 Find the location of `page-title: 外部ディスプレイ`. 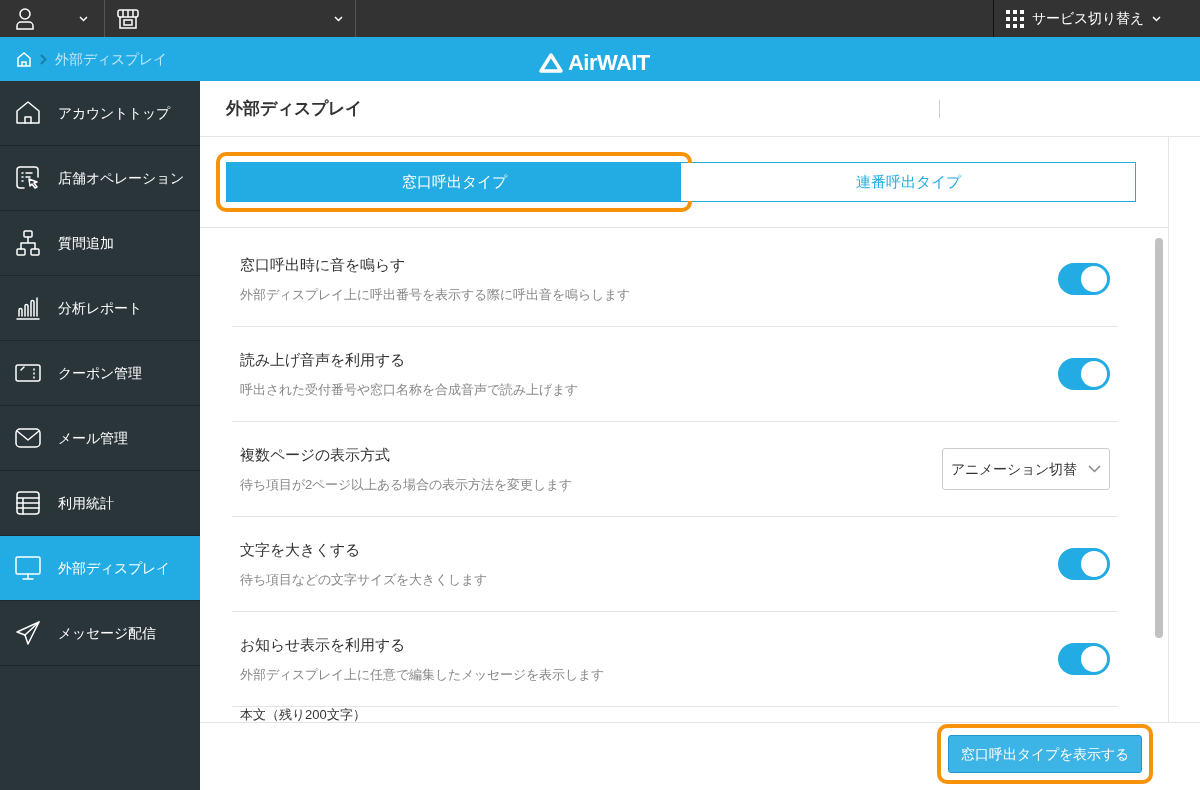

page-title: 外部ディスプレイ is located at coordinates (294, 108).